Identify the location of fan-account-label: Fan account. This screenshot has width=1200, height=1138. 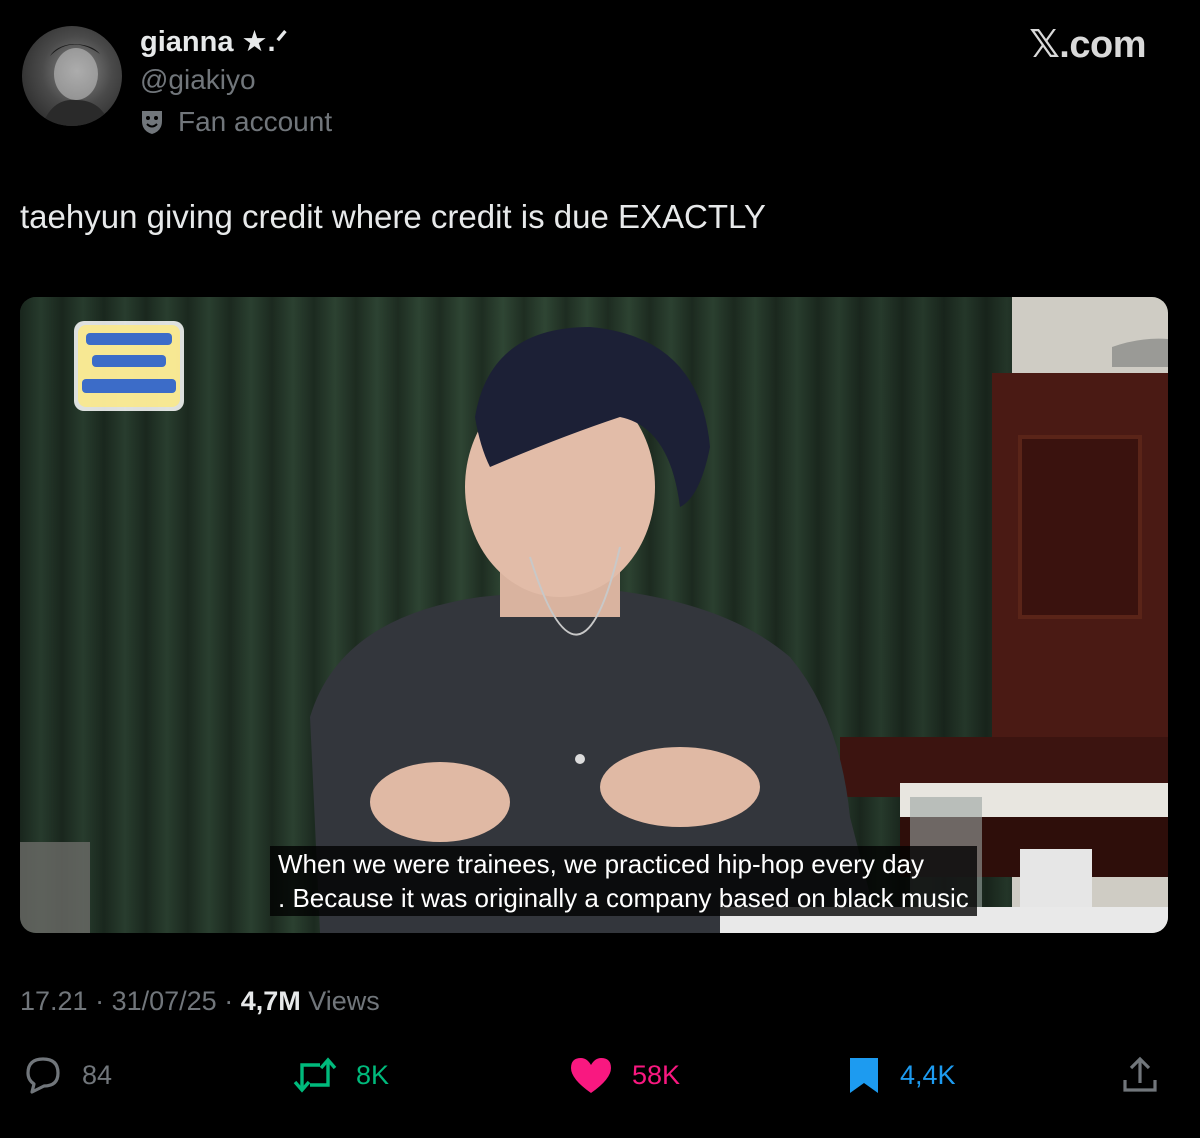
(236, 122).